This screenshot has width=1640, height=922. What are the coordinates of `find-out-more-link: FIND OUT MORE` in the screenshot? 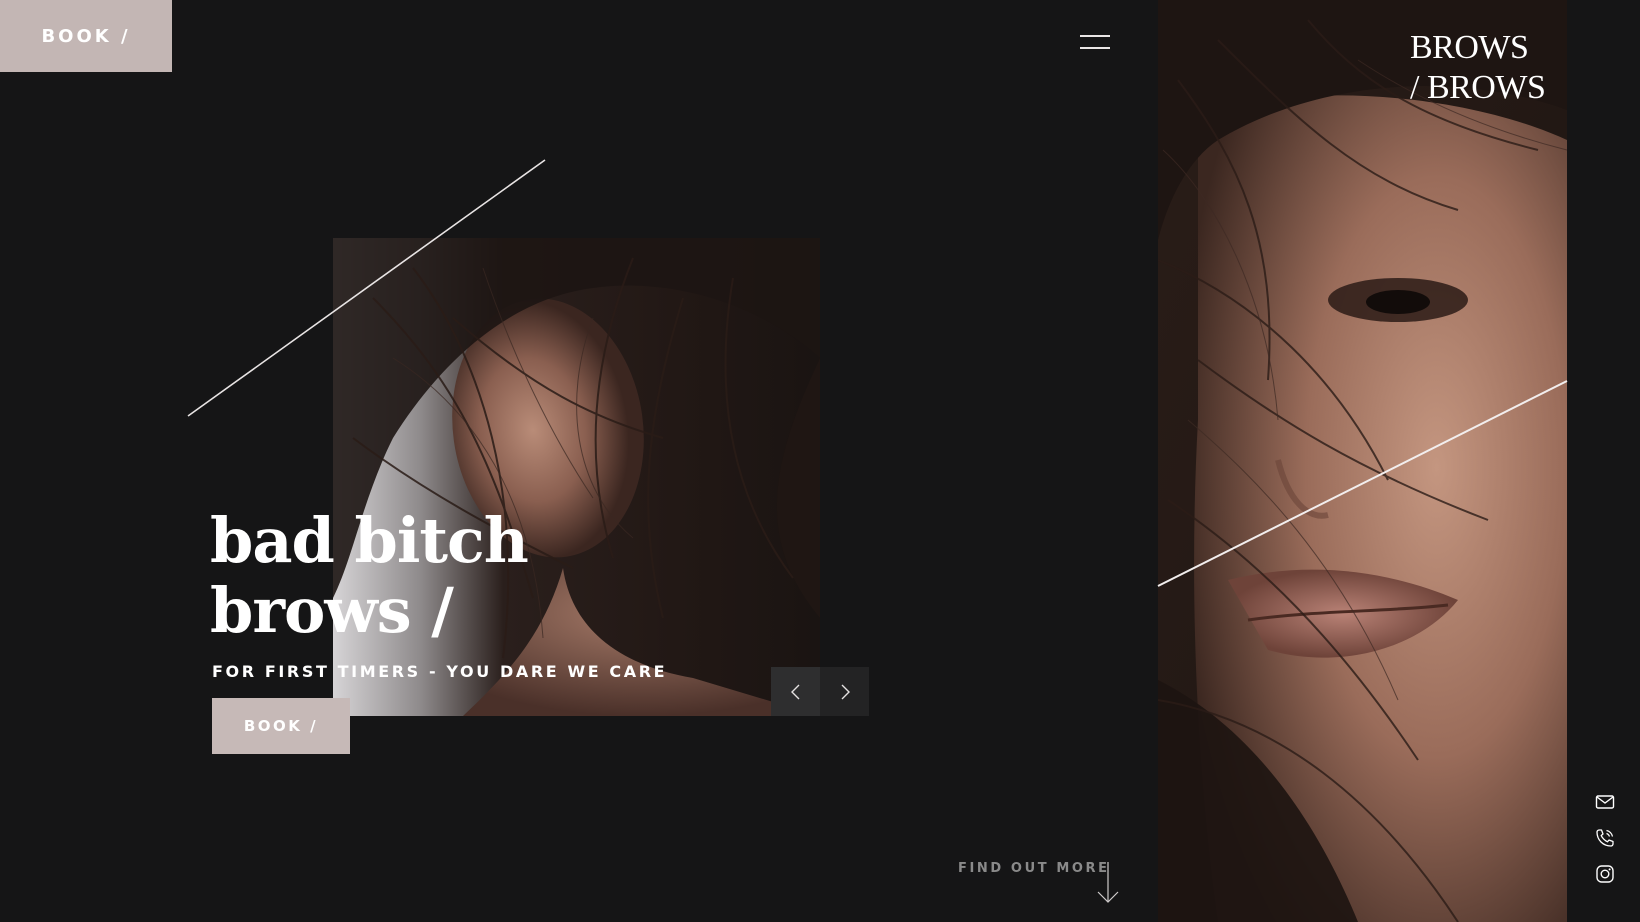 It's located at (1034, 868).